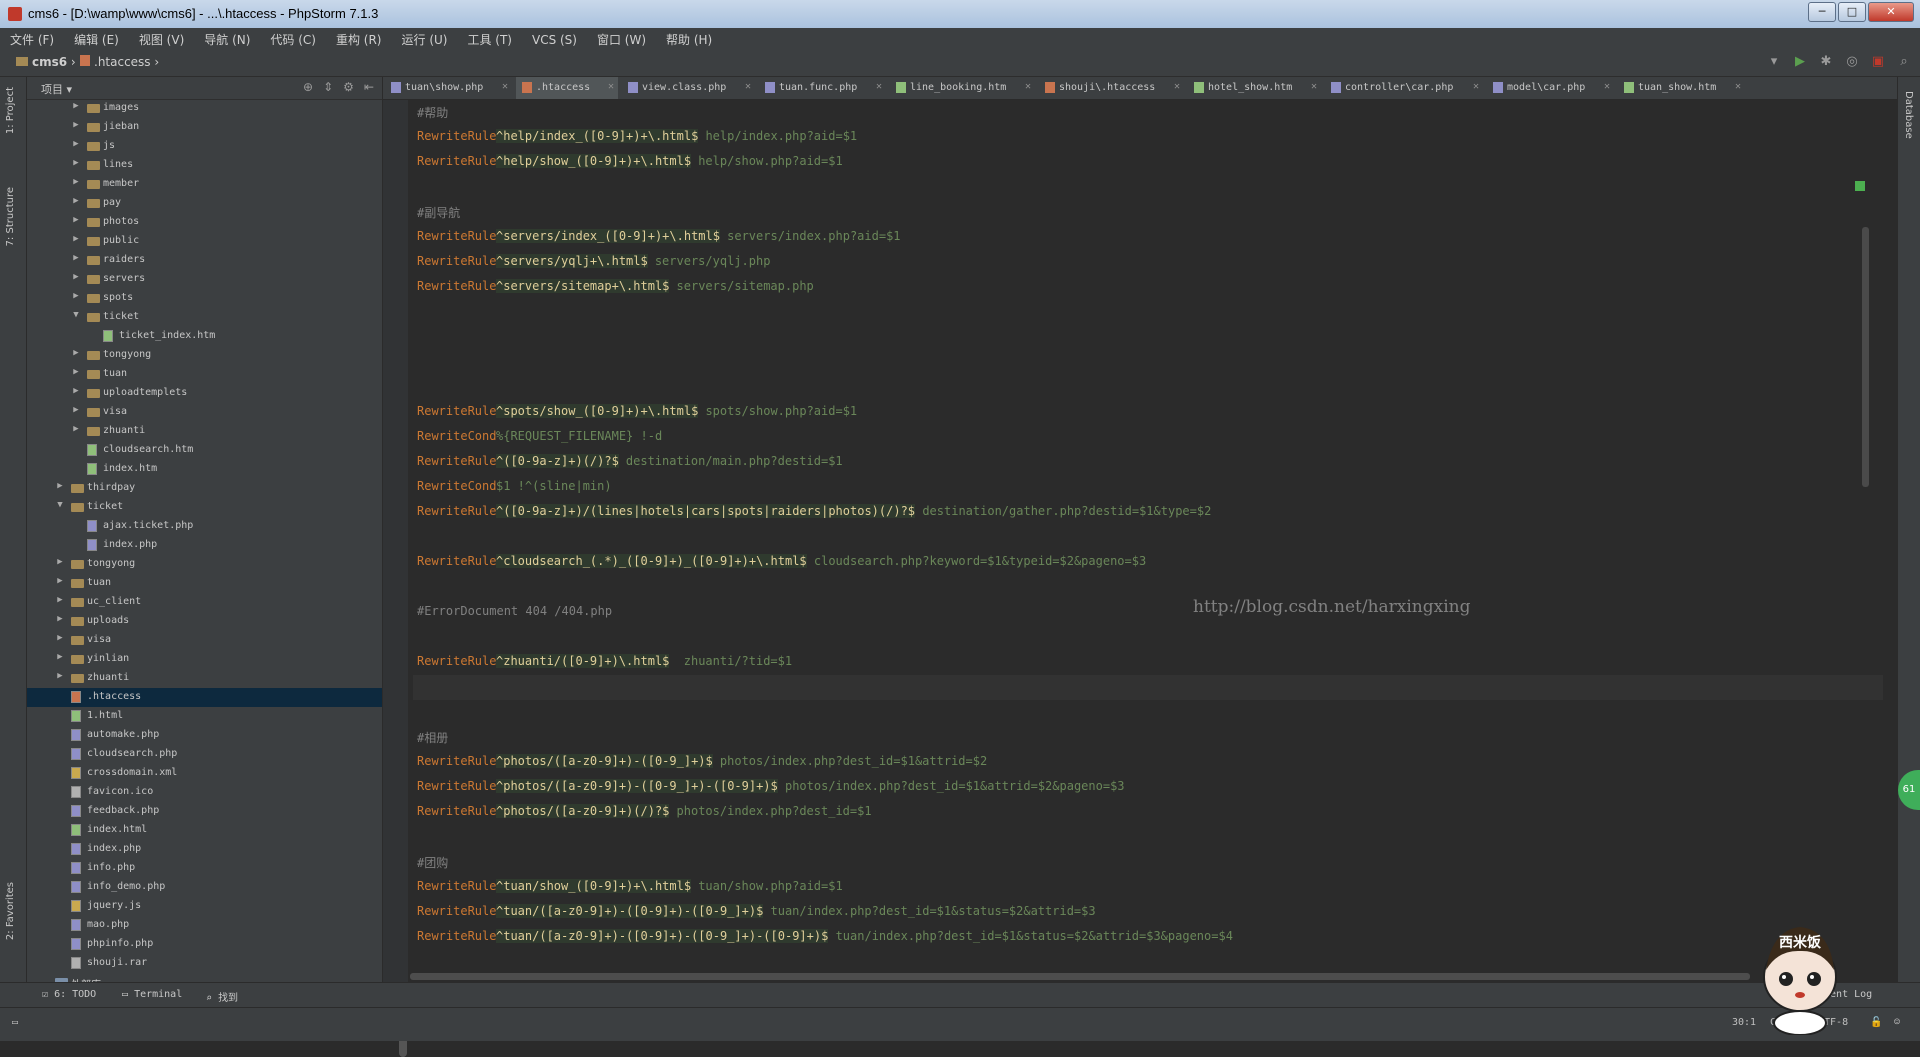 The height and width of the screenshot is (1057, 1920). I want to click on code-line: RewriteCond $1 !^(sline|min), so click(1148, 487).